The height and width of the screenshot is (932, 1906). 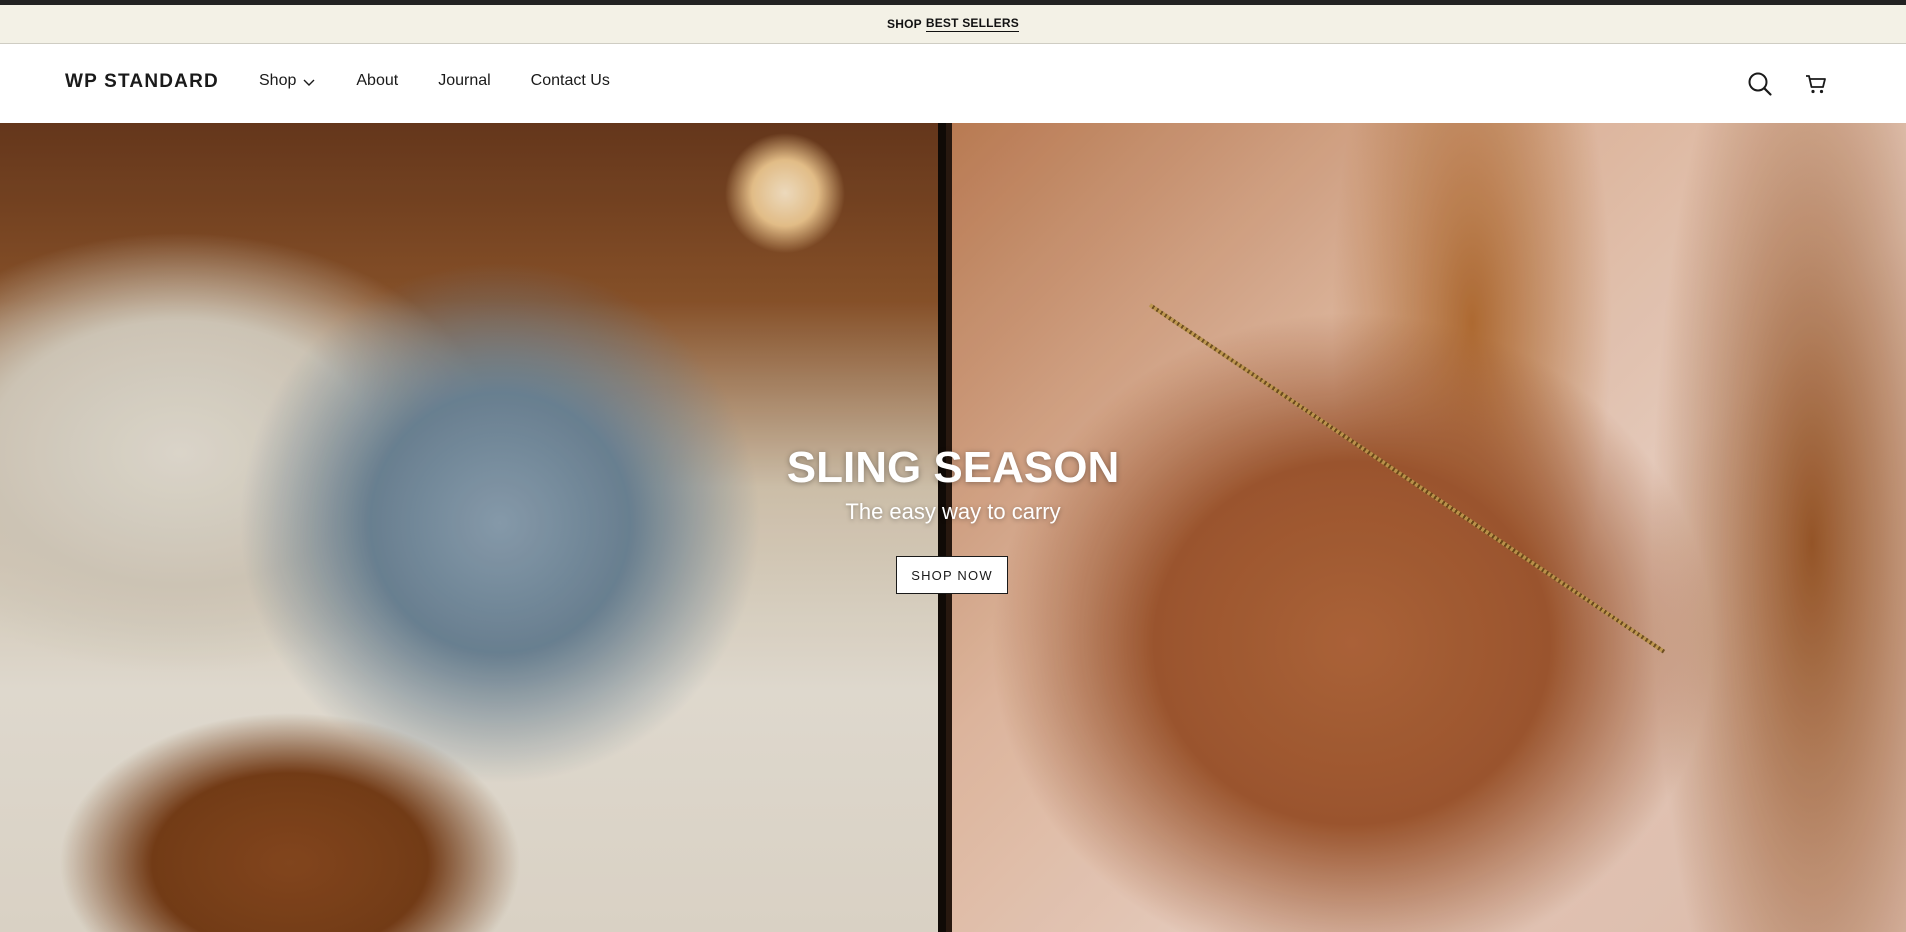 I want to click on nav-journal: Journal, so click(x=464, y=81).